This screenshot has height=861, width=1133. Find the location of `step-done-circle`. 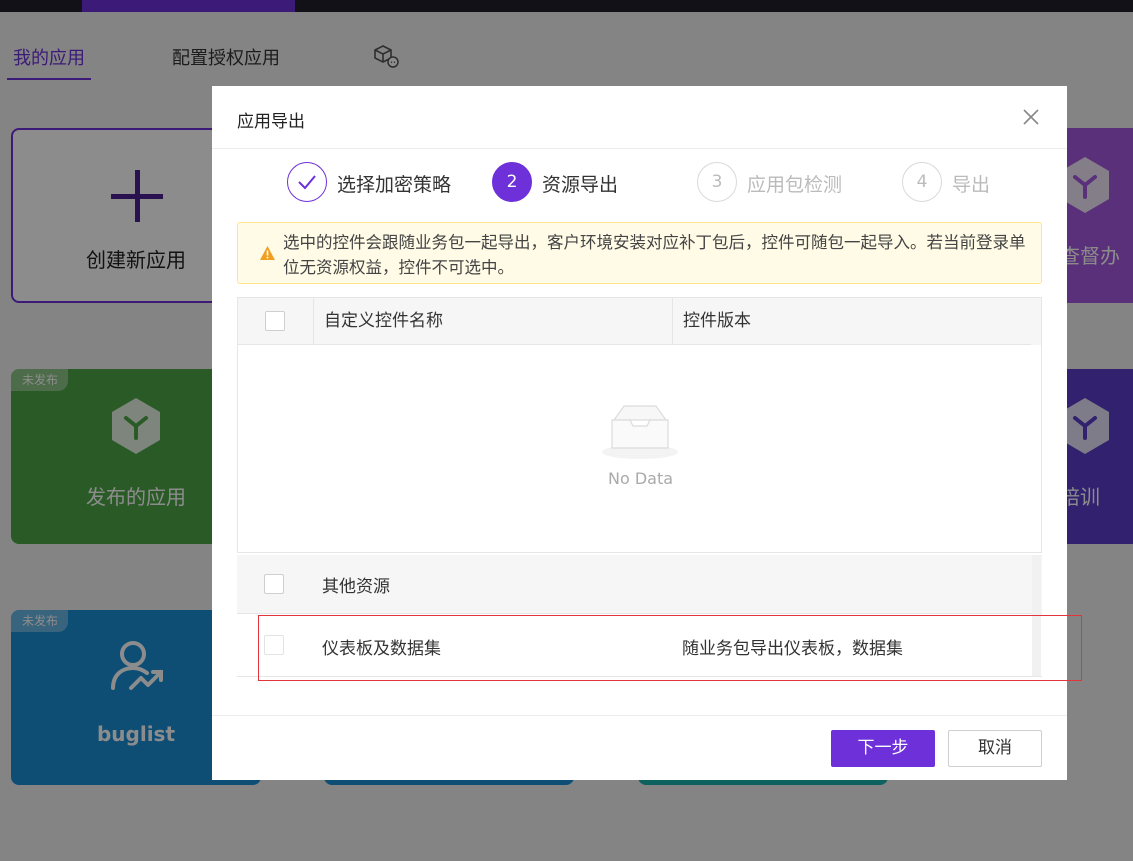

step-done-circle is located at coordinates (307, 182).